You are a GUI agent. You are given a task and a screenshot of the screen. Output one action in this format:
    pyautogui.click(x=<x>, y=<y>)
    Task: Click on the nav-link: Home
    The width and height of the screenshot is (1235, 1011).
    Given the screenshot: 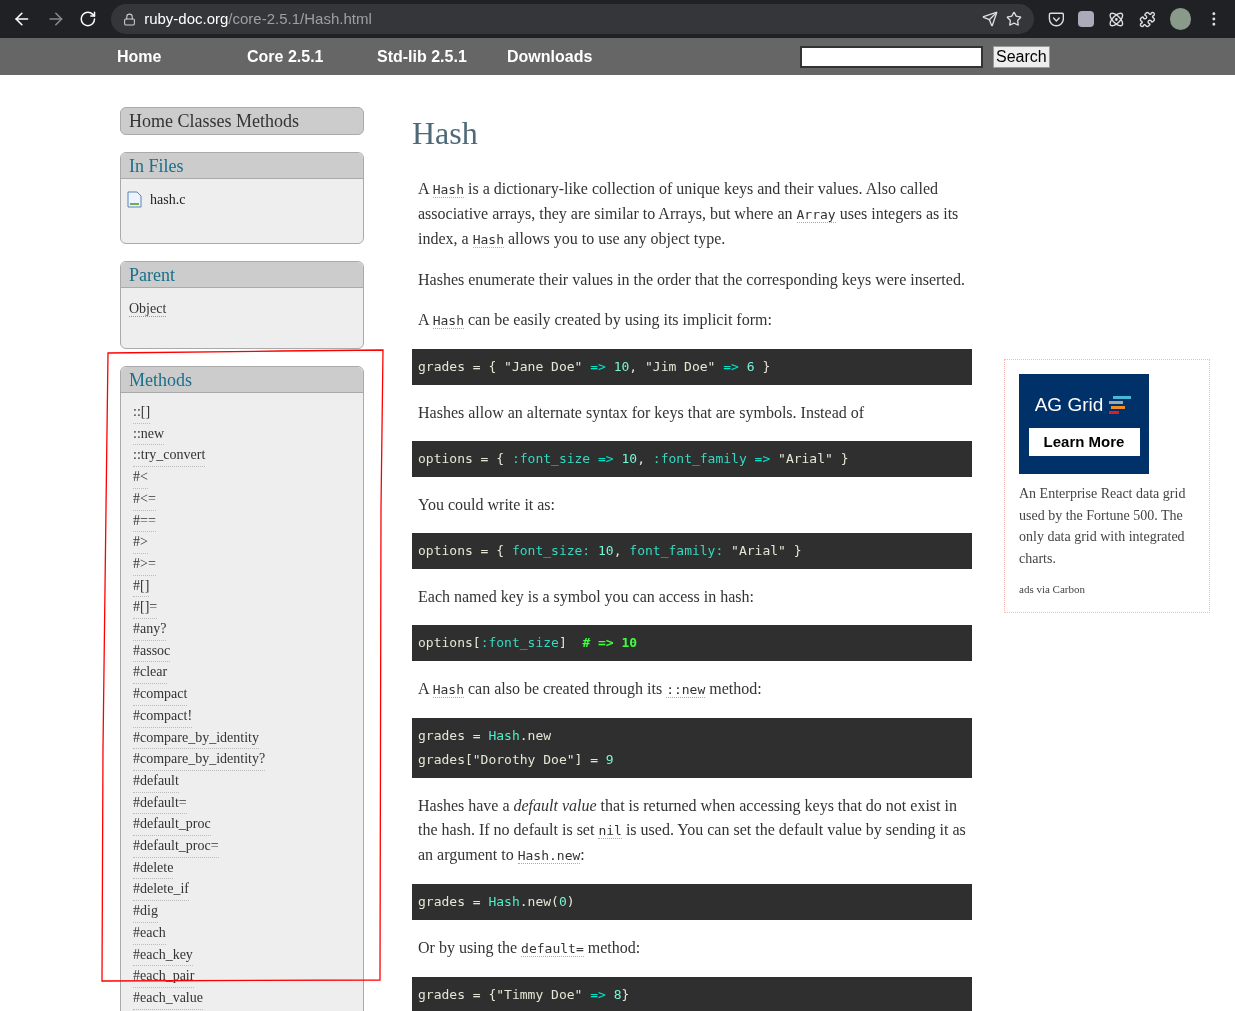 What is the action you would take?
    pyautogui.click(x=182, y=56)
    